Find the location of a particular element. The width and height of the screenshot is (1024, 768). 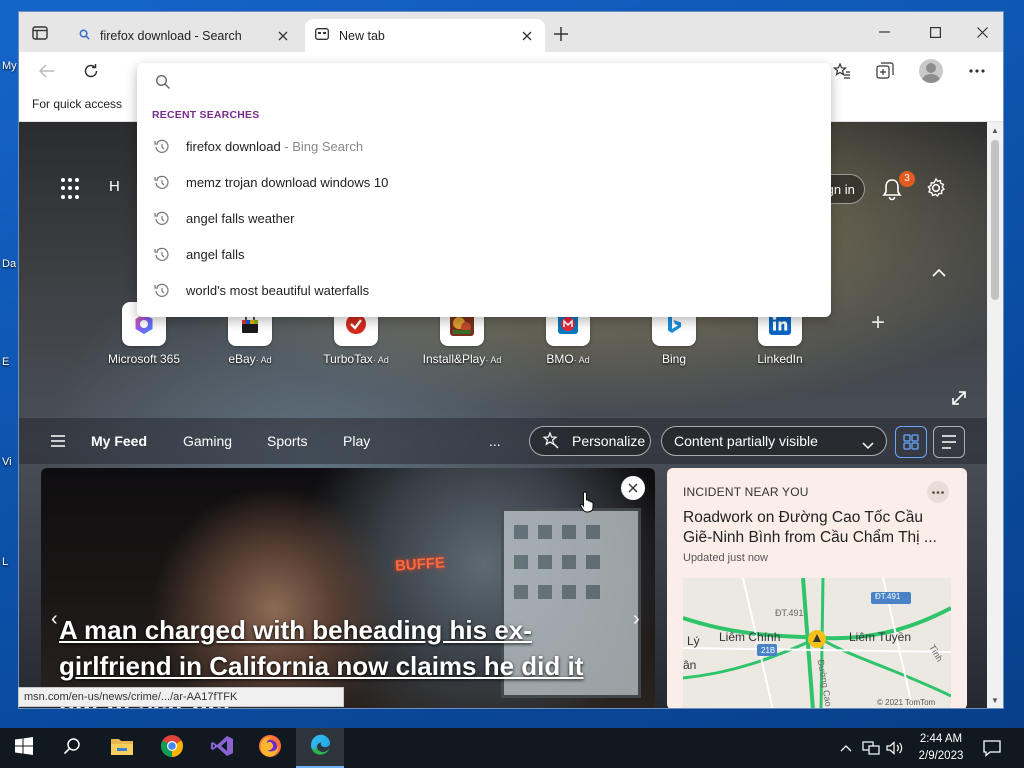

previous-story-arrow: ‹ is located at coordinates (54, 619).